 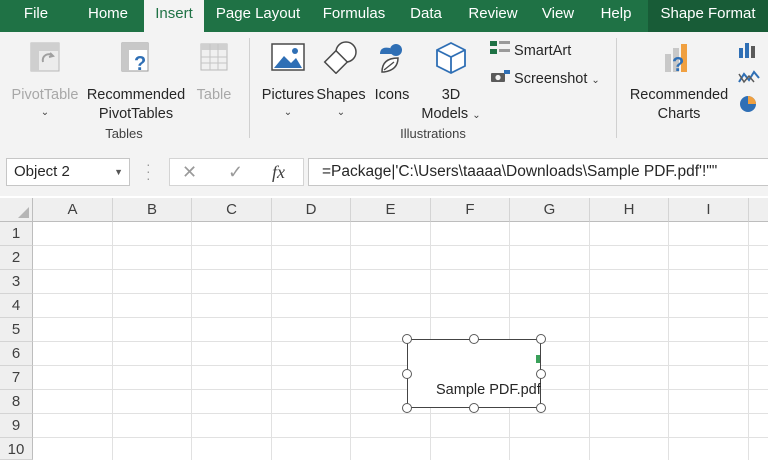 What do you see at coordinates (708, 16) in the screenshot?
I see `tab-shape-format: Shape Format` at bounding box center [708, 16].